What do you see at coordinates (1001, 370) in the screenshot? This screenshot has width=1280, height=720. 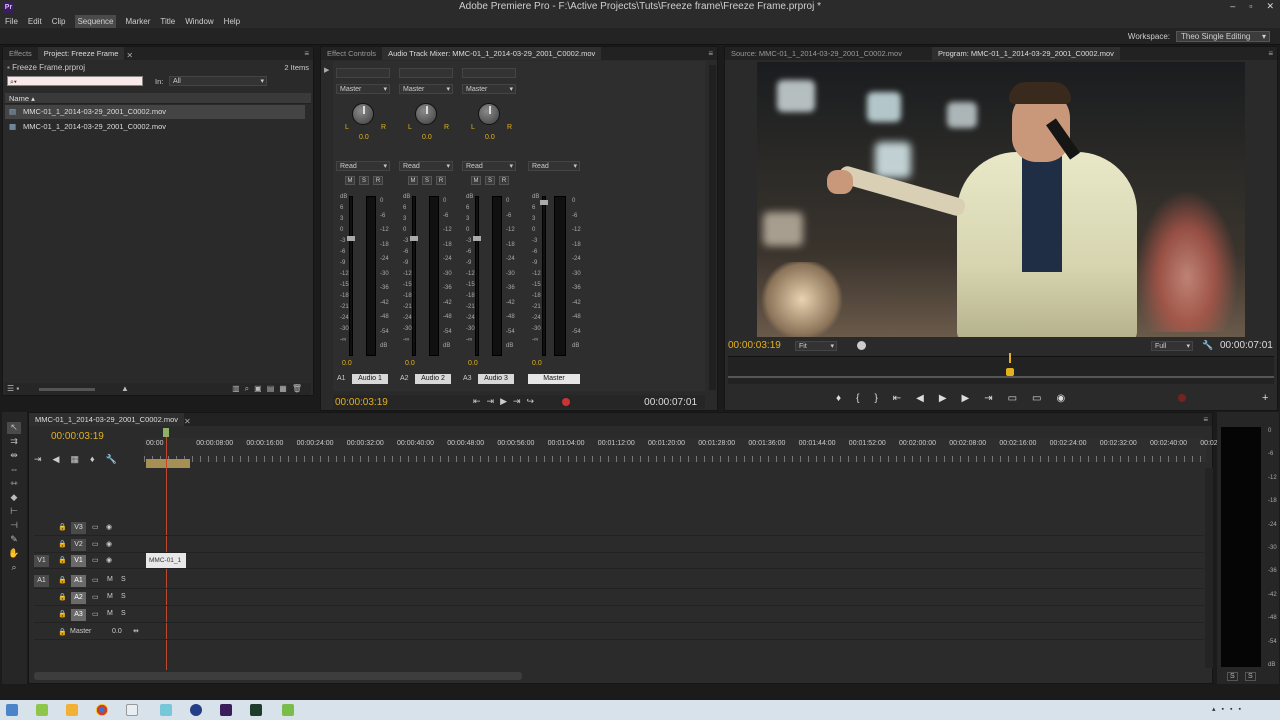 I see `program-scrubber` at bounding box center [1001, 370].